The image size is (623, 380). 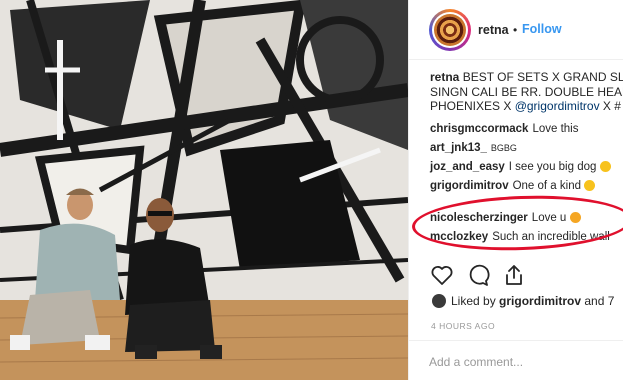 What do you see at coordinates (493, 30) in the screenshot?
I see `header-username: retna` at bounding box center [493, 30].